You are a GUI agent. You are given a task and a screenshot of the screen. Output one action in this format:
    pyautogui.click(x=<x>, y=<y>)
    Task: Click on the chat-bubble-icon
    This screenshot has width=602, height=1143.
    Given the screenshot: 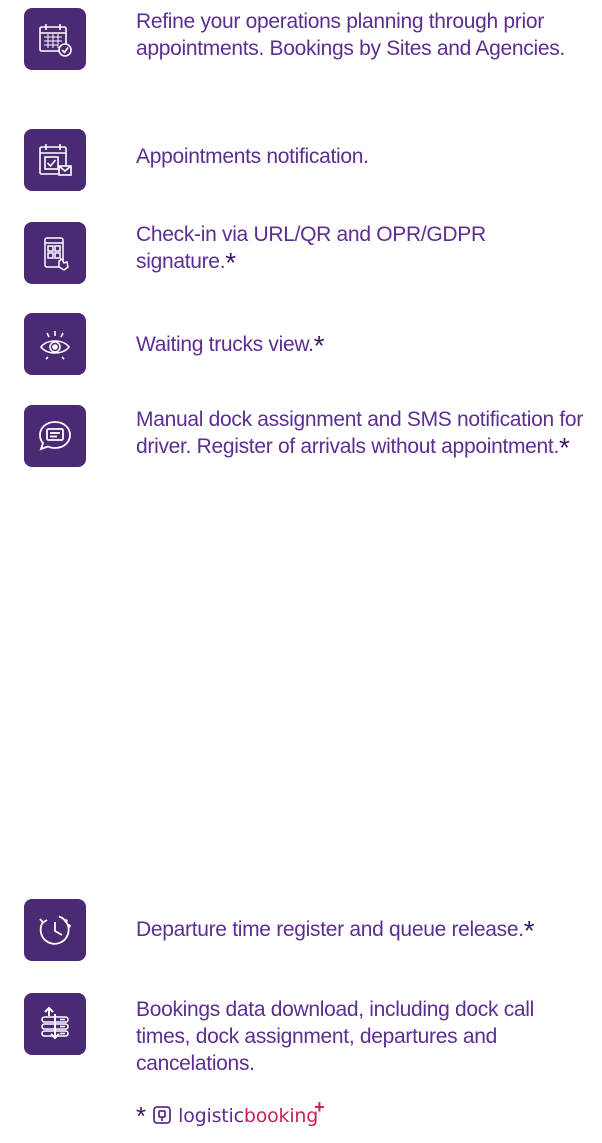 What is the action you would take?
    pyautogui.click(x=55, y=436)
    